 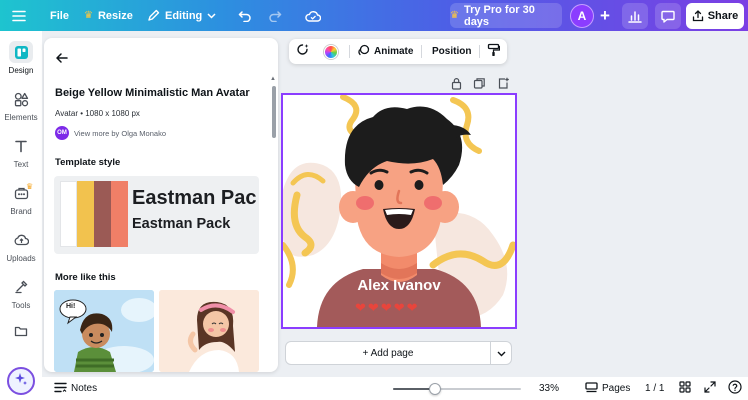 I want to click on rail-item-label: Brand, so click(x=21, y=211).